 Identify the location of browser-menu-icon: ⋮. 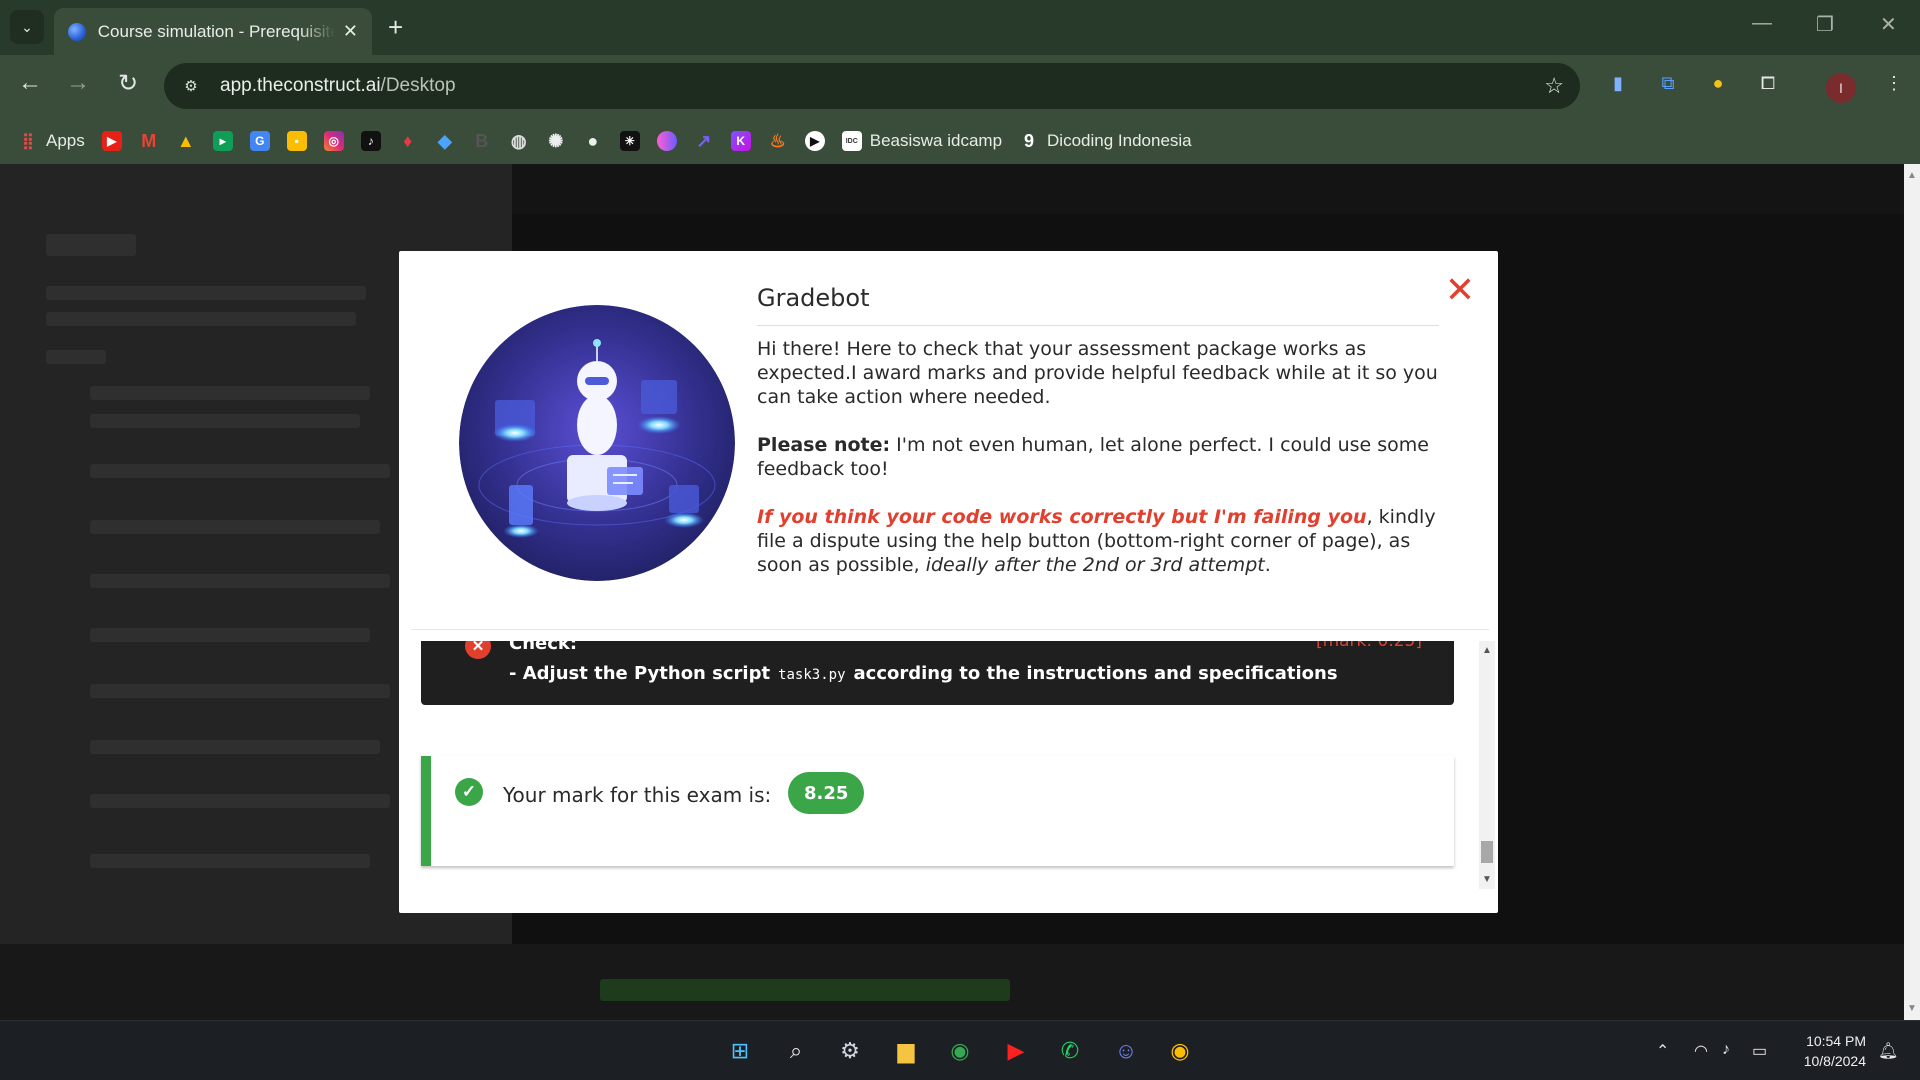
(1894, 83).